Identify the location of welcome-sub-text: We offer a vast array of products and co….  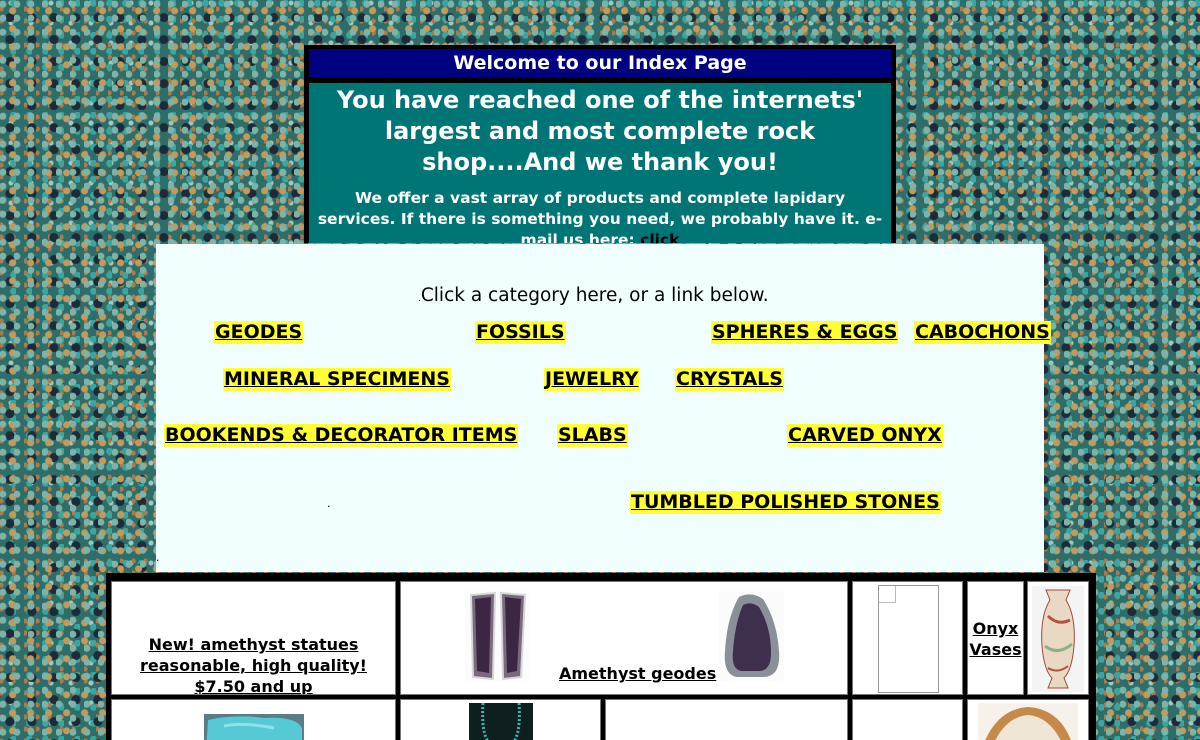
(600, 216).